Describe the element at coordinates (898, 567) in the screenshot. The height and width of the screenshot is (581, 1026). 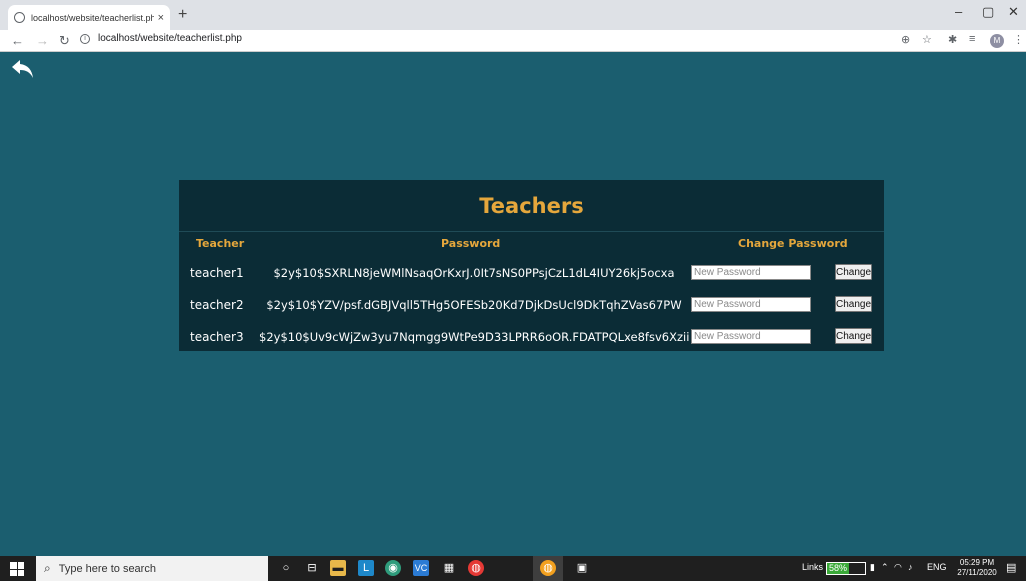
I see `wifi-icon: ◠` at that location.